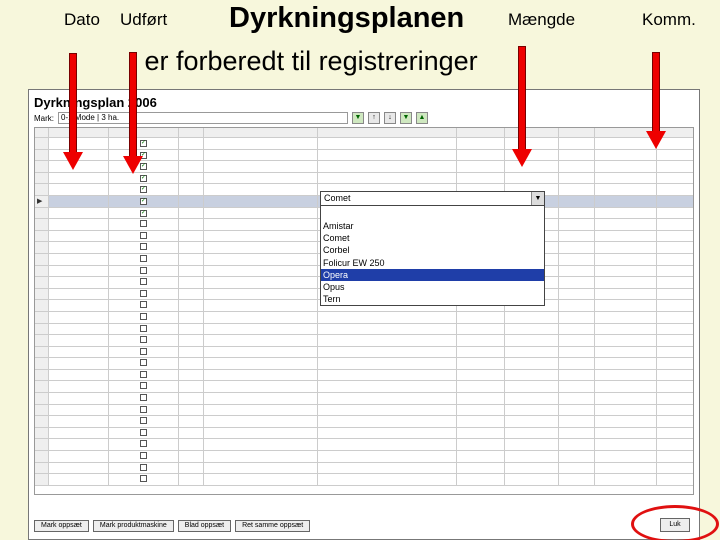 This screenshot has width=720, height=540. Describe the element at coordinates (406, 118) in the screenshot. I see `move-down-icon: ▼` at that location.